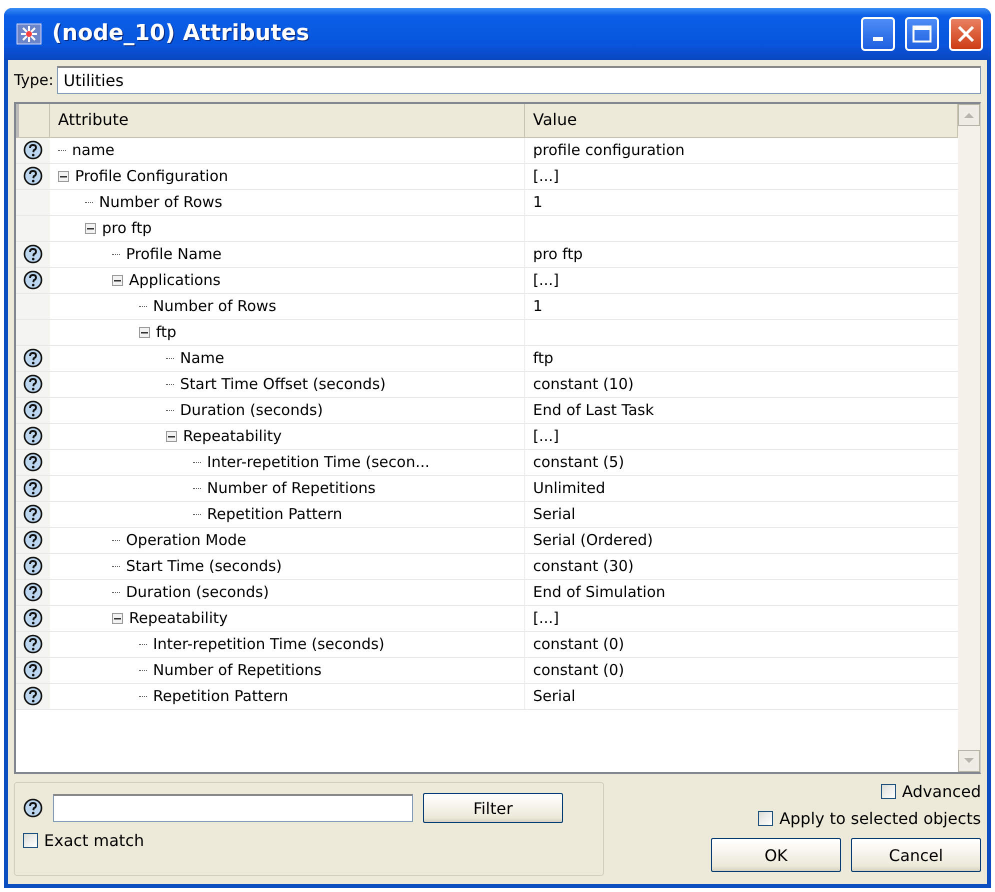  Describe the element at coordinates (916, 855) in the screenshot. I see `dialog-button: Cancel` at that location.